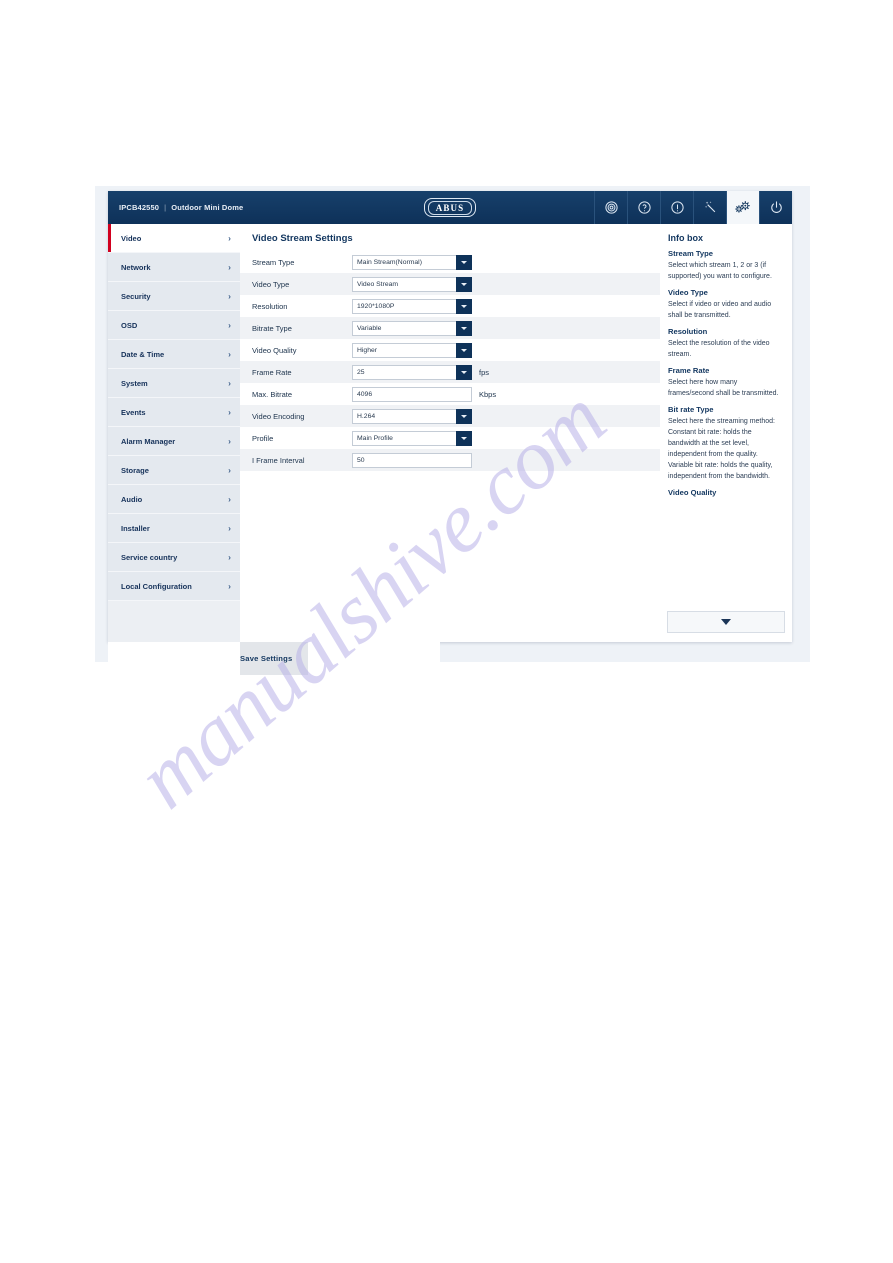  I want to click on field-unit: fps, so click(484, 372).